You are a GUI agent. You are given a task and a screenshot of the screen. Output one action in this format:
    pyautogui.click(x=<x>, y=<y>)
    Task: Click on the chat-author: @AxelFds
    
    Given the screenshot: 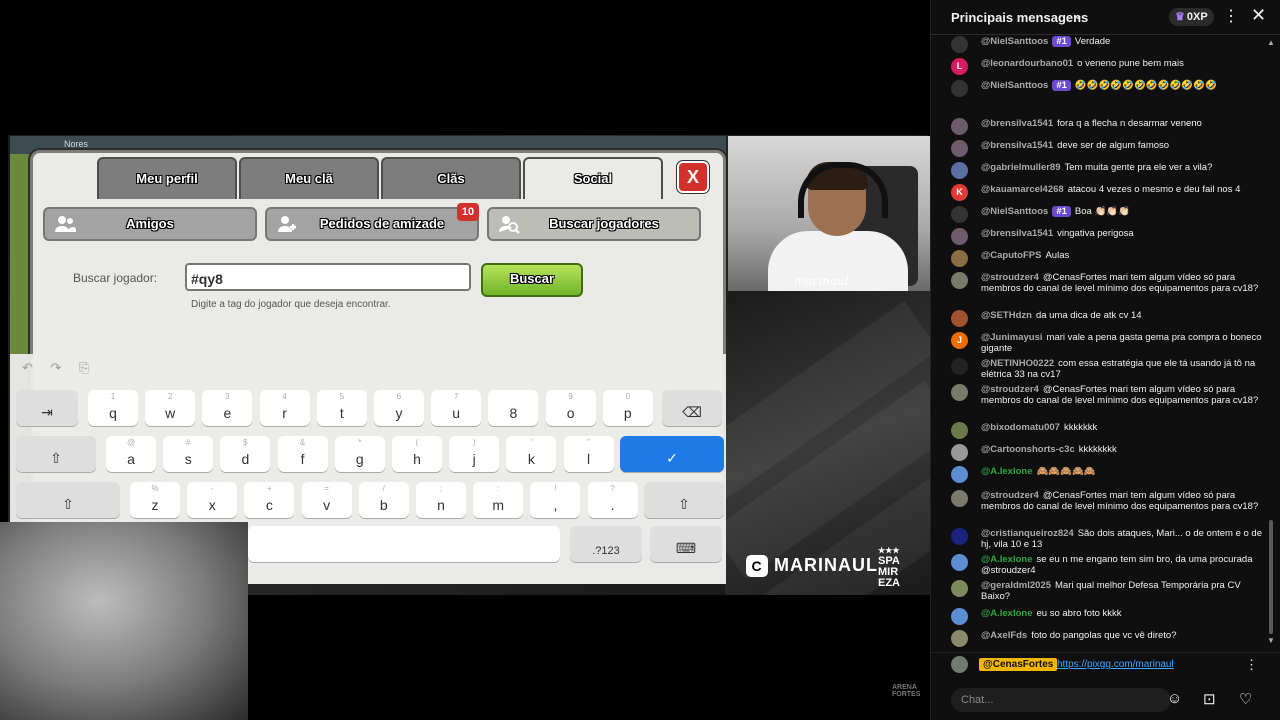 What is the action you would take?
    pyautogui.click(x=1004, y=635)
    